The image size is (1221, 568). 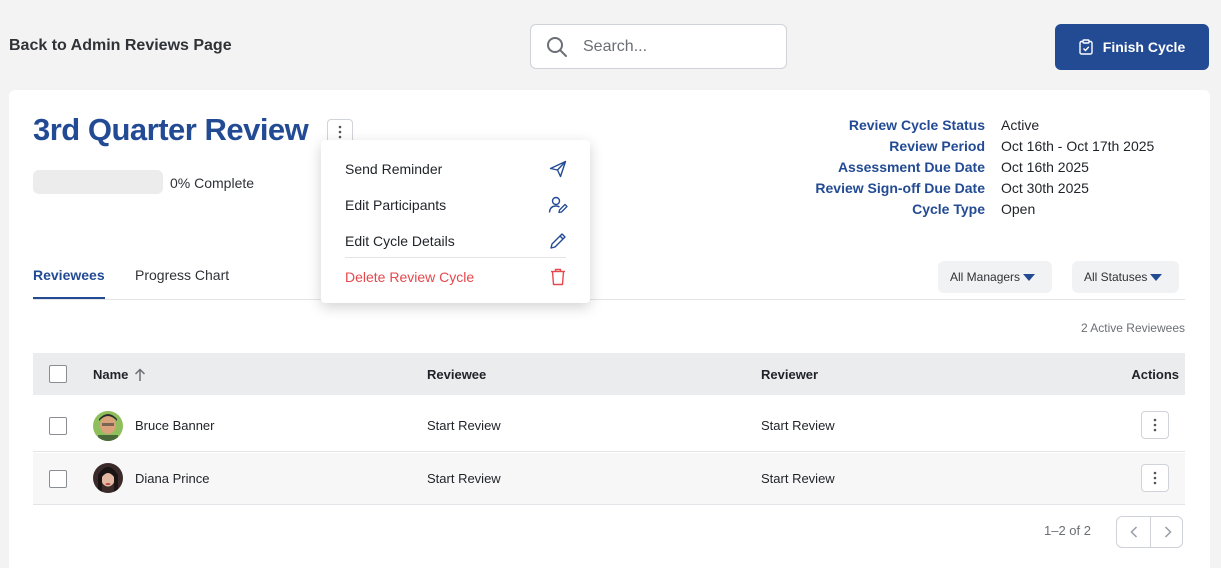 What do you see at coordinates (111, 374) in the screenshot?
I see `name-header-label: Name` at bounding box center [111, 374].